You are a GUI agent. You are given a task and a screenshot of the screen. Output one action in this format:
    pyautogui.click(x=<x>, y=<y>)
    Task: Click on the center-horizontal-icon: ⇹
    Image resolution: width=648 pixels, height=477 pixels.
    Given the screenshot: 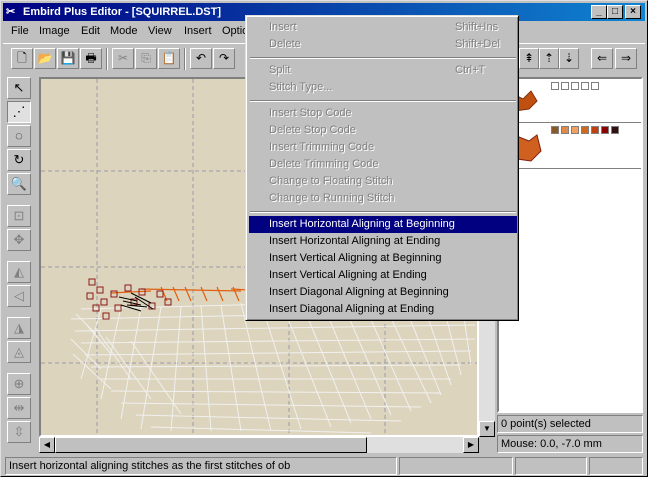 What is the action you would take?
    pyautogui.click(x=19, y=408)
    